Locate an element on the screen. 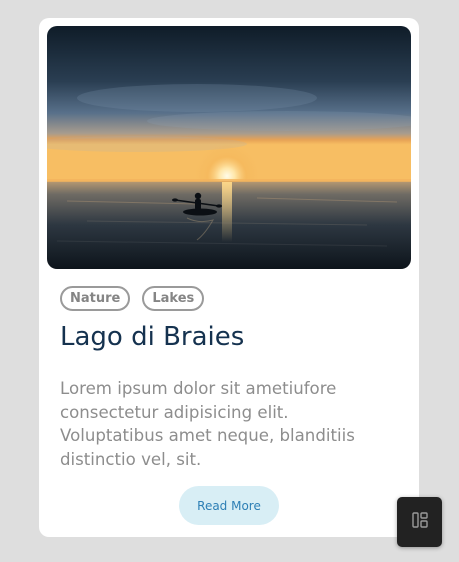 This screenshot has width=459, height=562. card-title: Lago di Braies is located at coordinates (152, 337).